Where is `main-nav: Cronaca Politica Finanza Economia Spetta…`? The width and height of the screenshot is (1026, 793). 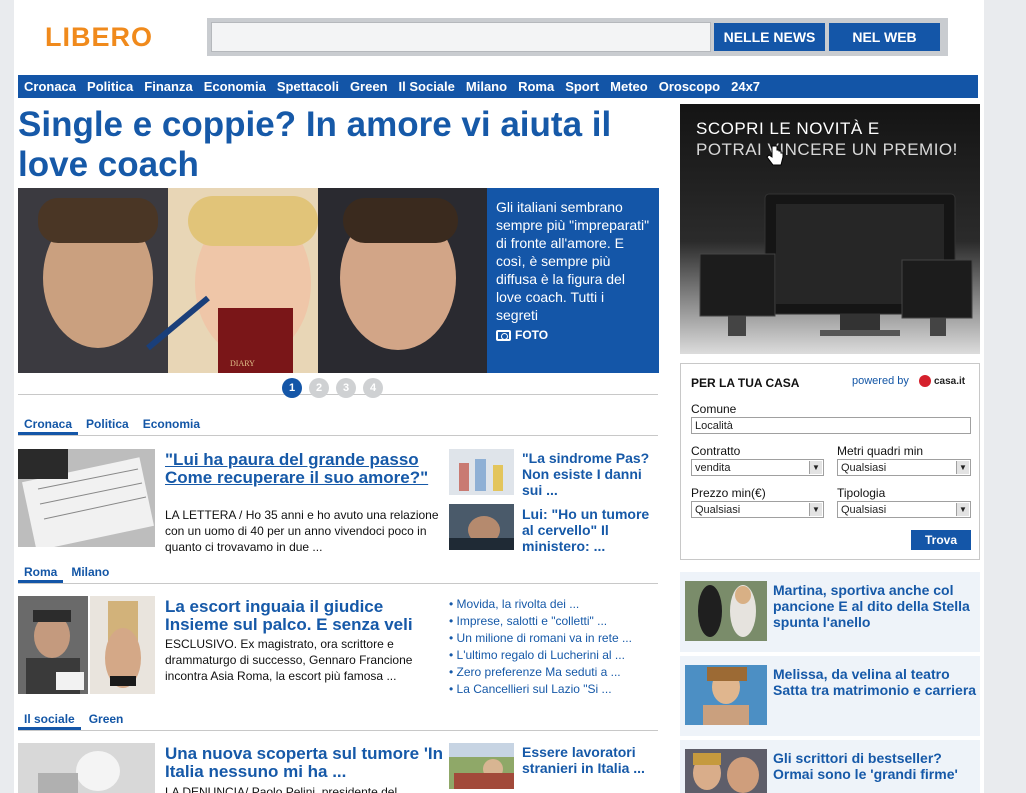 main-nav: Cronaca Politica Finanza Economia Spetta… is located at coordinates (498, 86).